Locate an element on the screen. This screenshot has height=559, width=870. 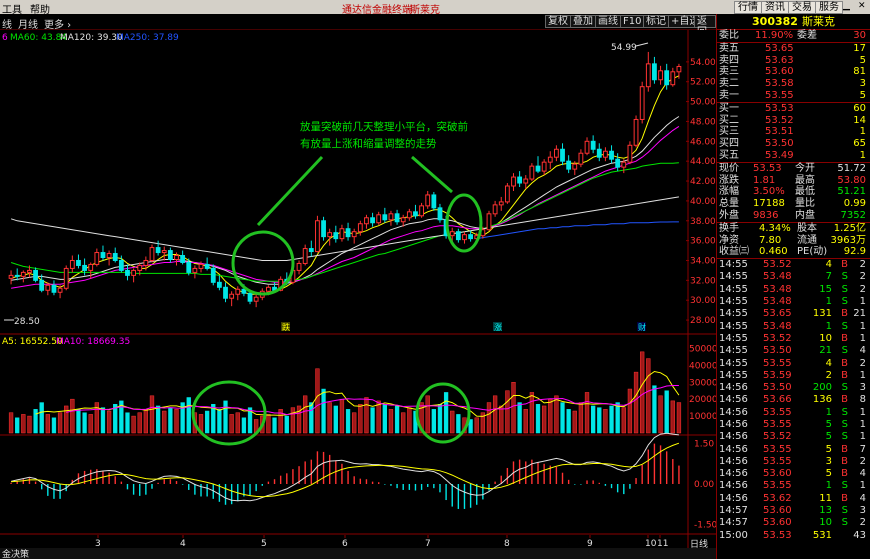
fundamental-v2: 1.25亿 is located at coordinates (849, 228).